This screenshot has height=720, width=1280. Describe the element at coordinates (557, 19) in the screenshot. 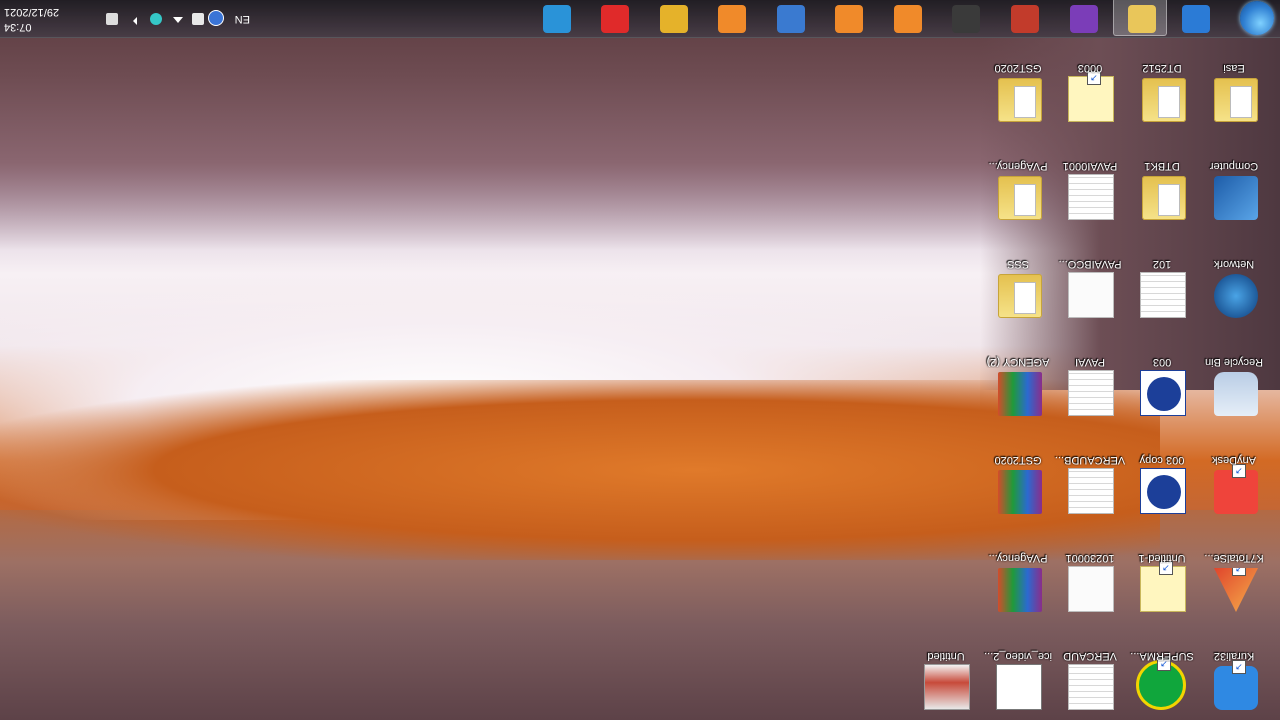

I see `anydesk-taskbar-icon` at that location.